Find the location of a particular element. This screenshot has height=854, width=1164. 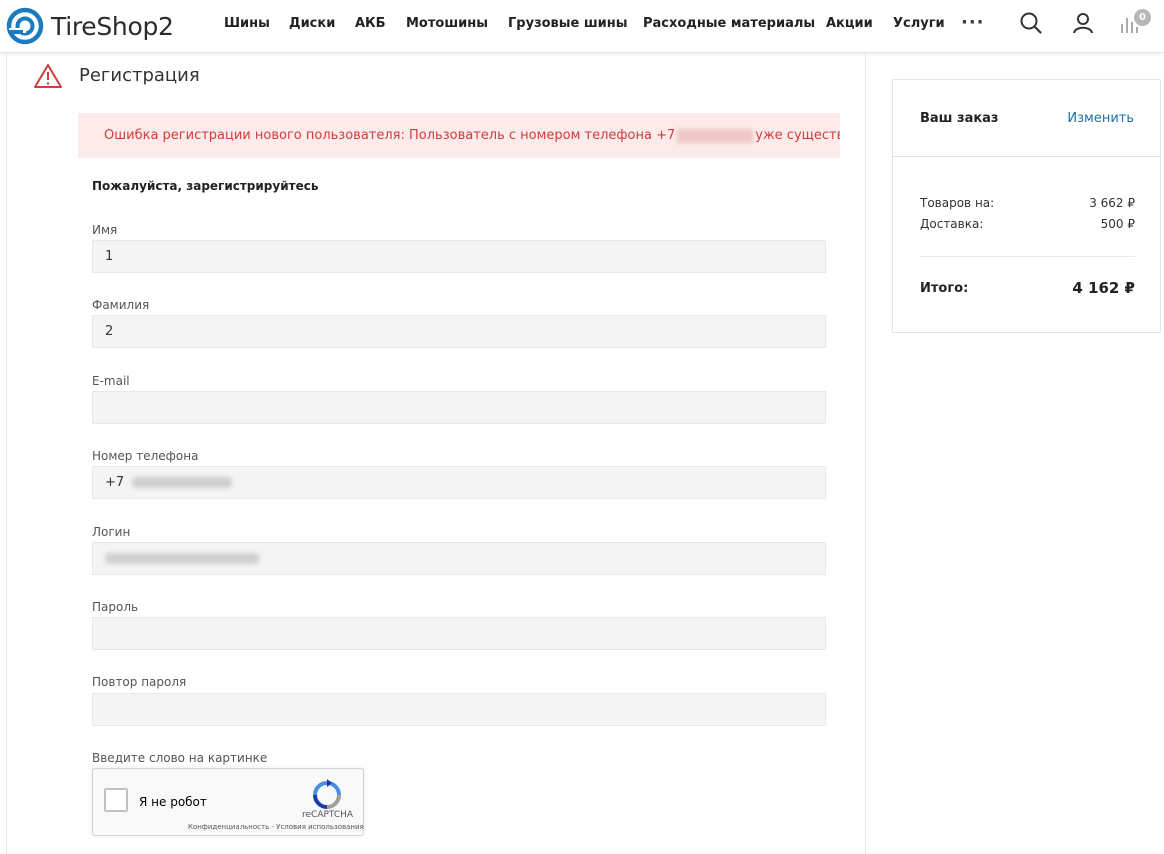

delivery-label: Доставка: is located at coordinates (952, 224).